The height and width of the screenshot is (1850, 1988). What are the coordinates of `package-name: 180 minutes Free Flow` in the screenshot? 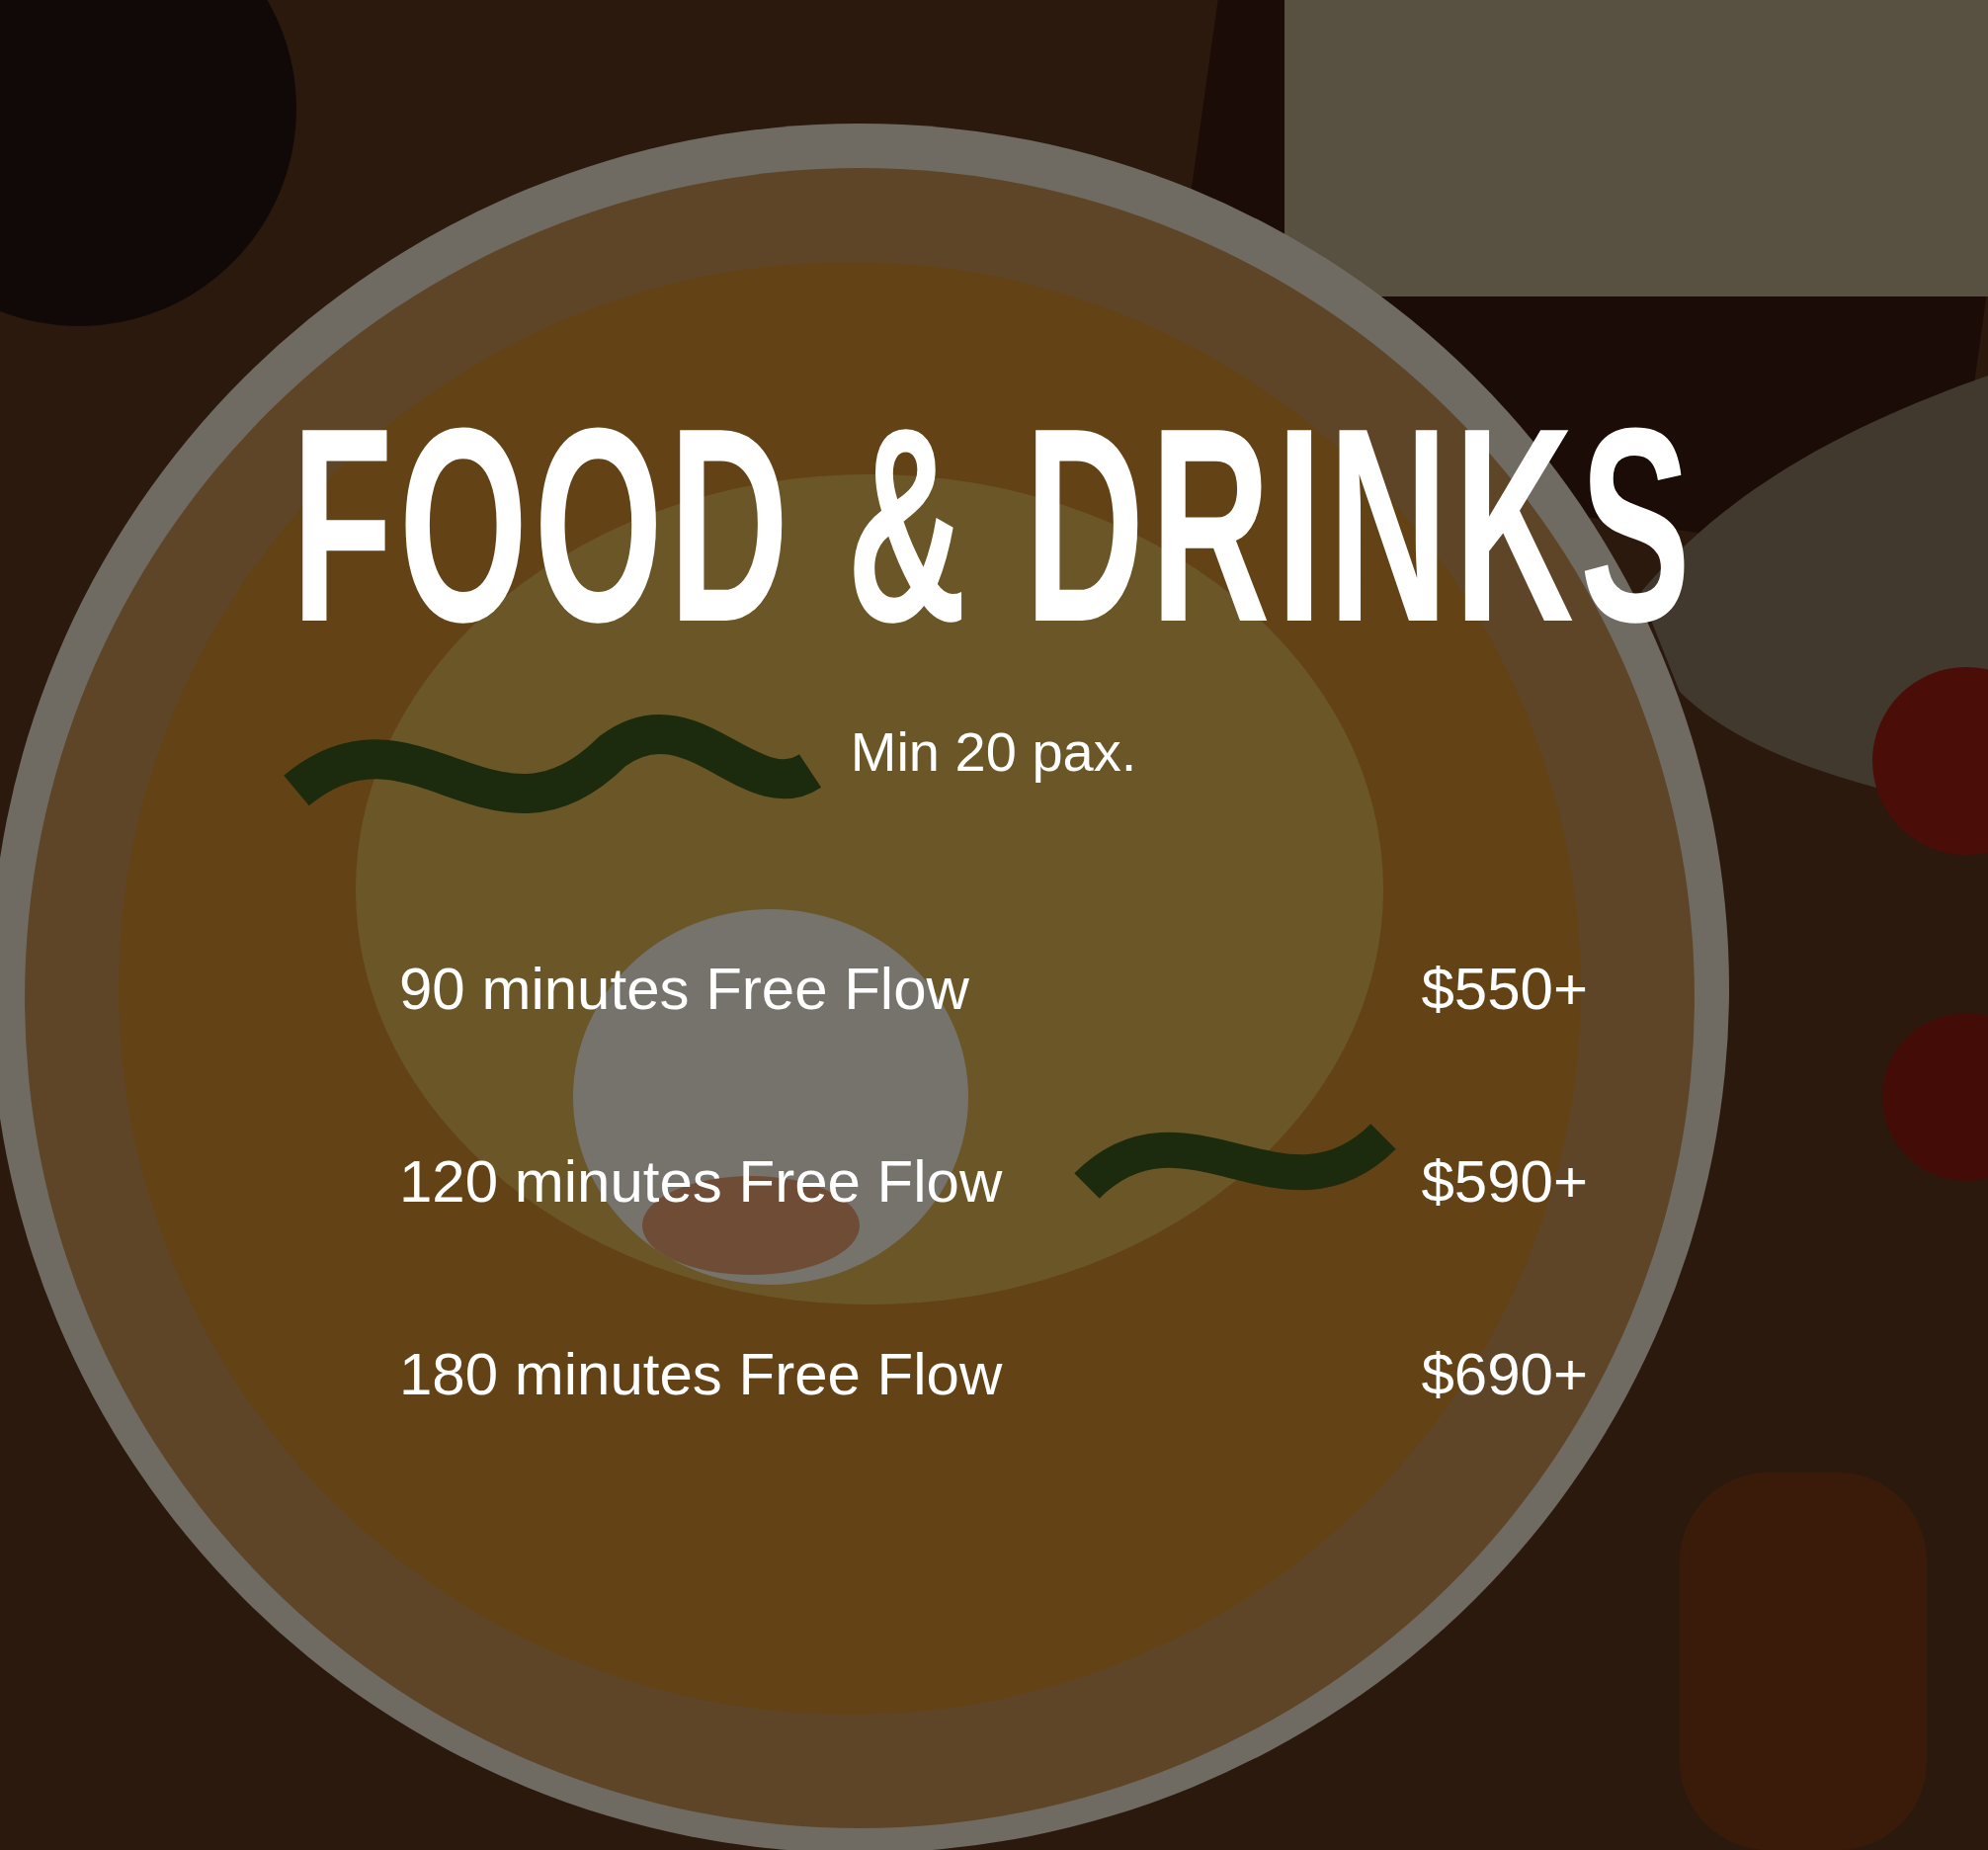 It's located at (701, 1375).